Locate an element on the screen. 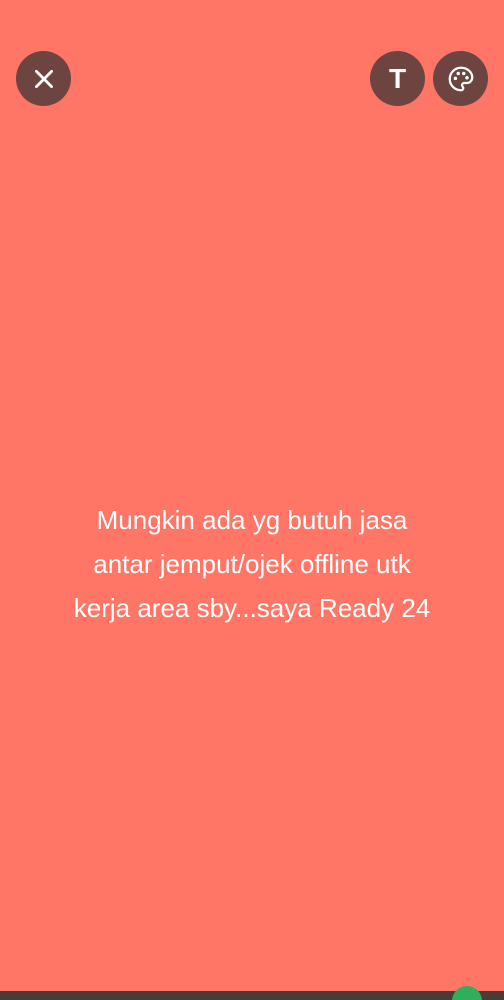 This screenshot has width=504, height=1000. send-button is located at coordinates (467, 993).